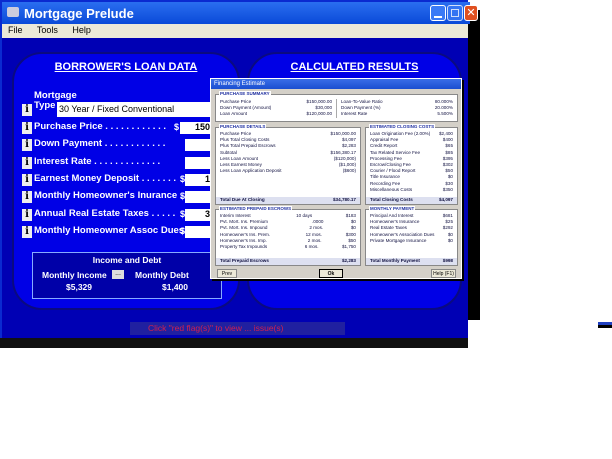  Describe the element at coordinates (127, 260) in the screenshot. I see `income-debt-title: Income and Debt` at that location.